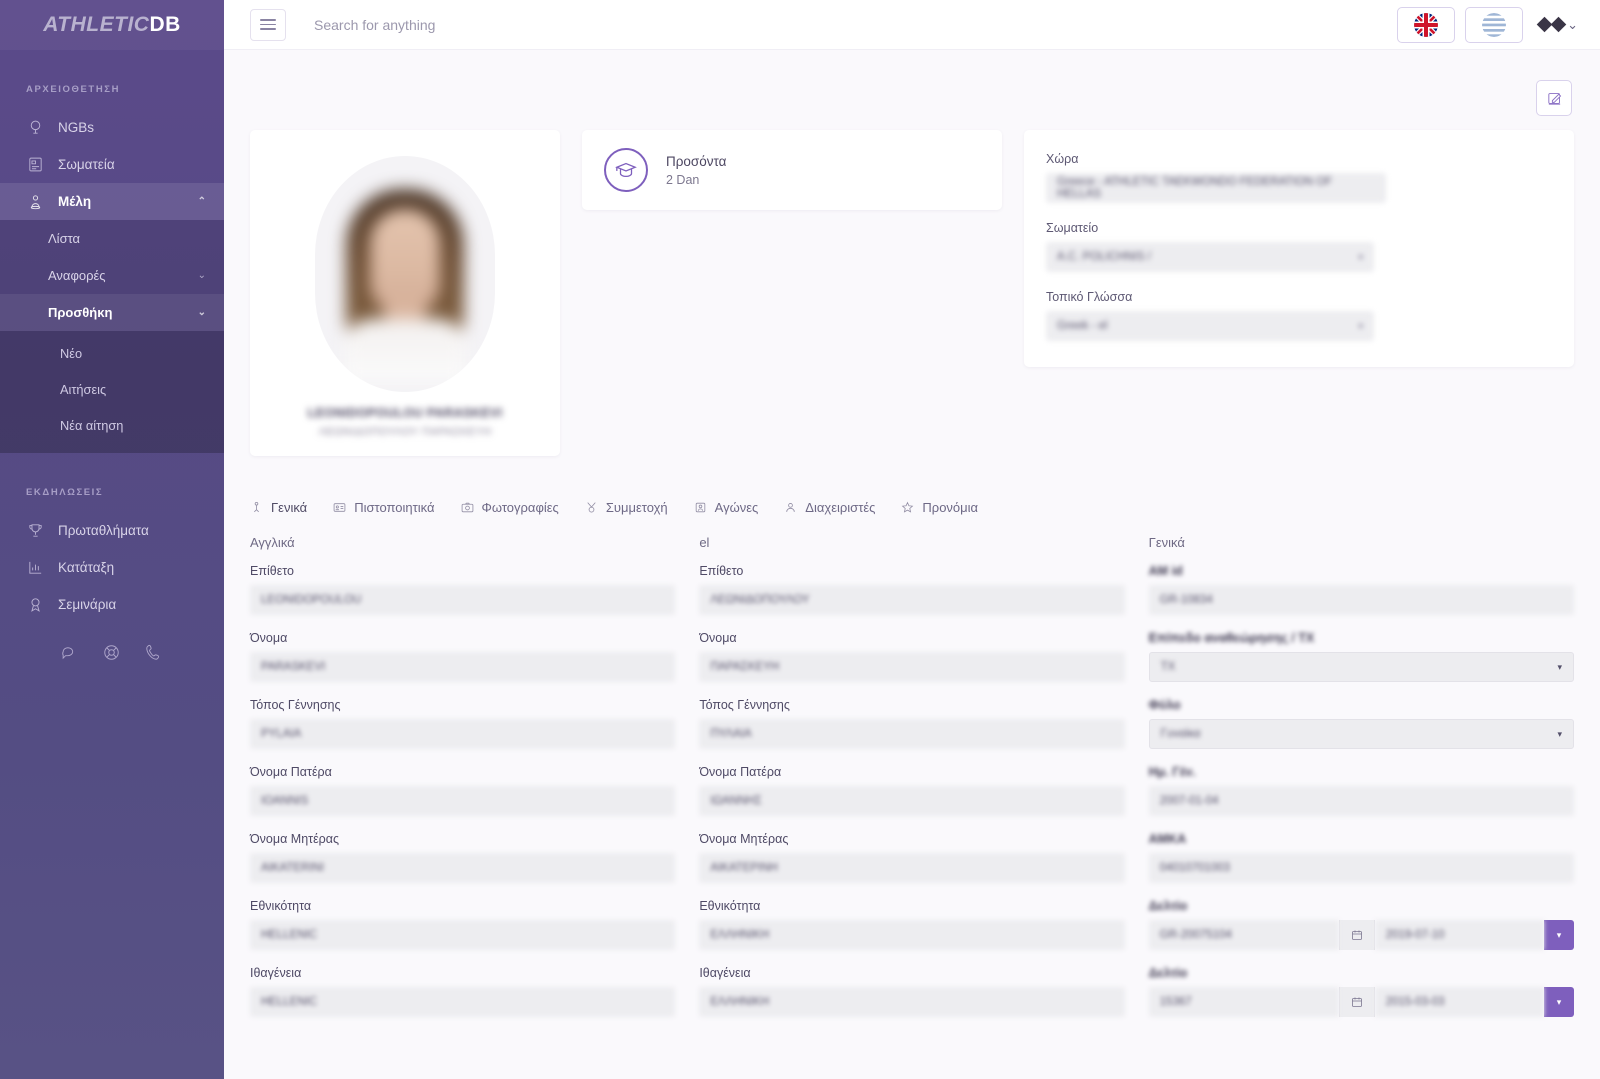  I want to click on sidebar-item-members: Μέλη ⌃, so click(112, 201).